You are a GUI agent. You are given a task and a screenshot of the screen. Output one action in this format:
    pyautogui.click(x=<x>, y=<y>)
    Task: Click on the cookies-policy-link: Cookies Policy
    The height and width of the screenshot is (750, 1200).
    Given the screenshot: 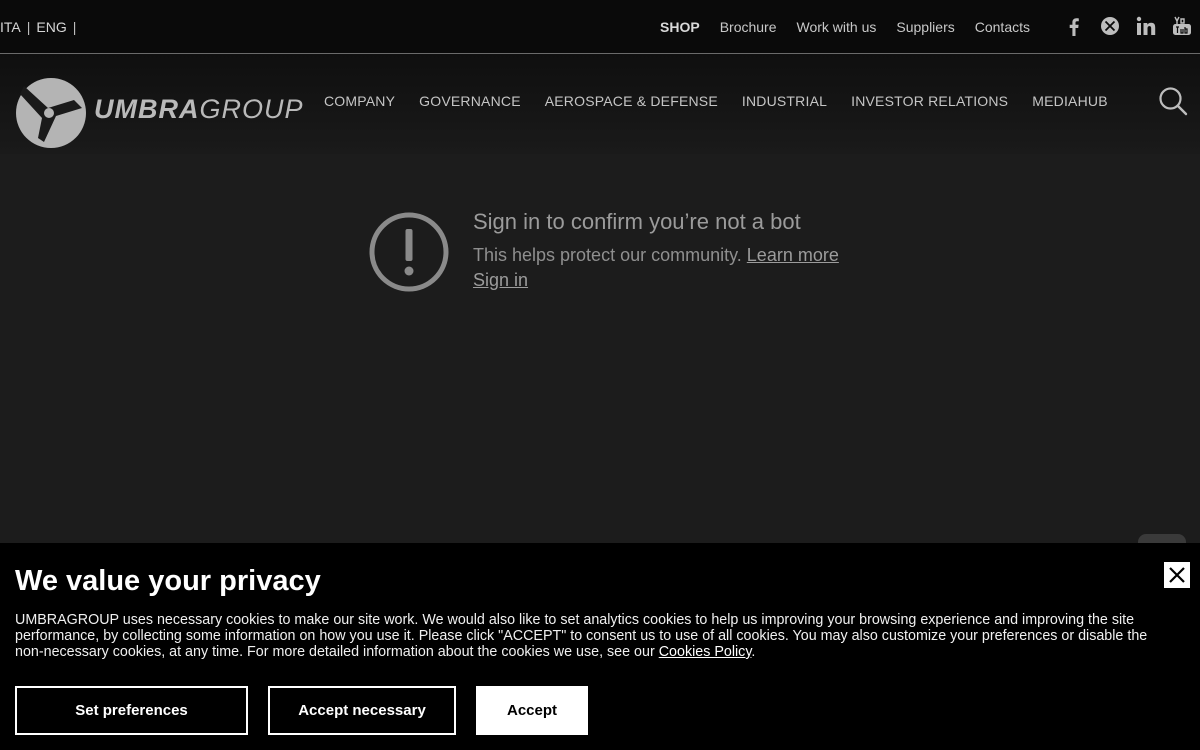 What is the action you would take?
    pyautogui.click(x=705, y=652)
    